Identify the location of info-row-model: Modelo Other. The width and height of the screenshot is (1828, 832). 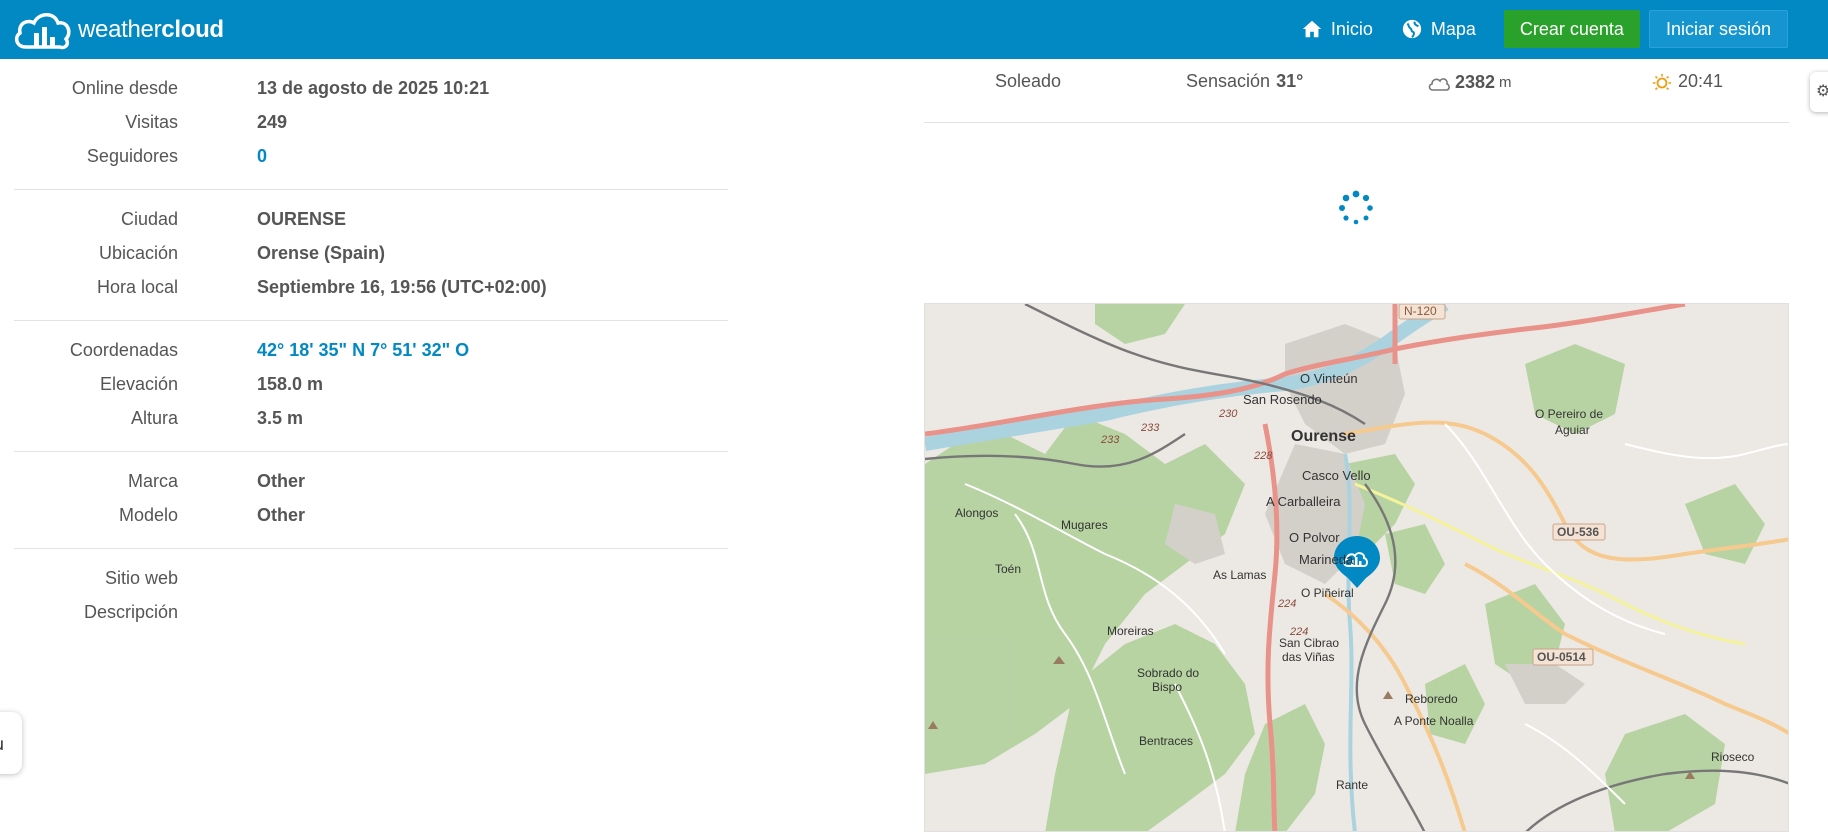
(371, 515).